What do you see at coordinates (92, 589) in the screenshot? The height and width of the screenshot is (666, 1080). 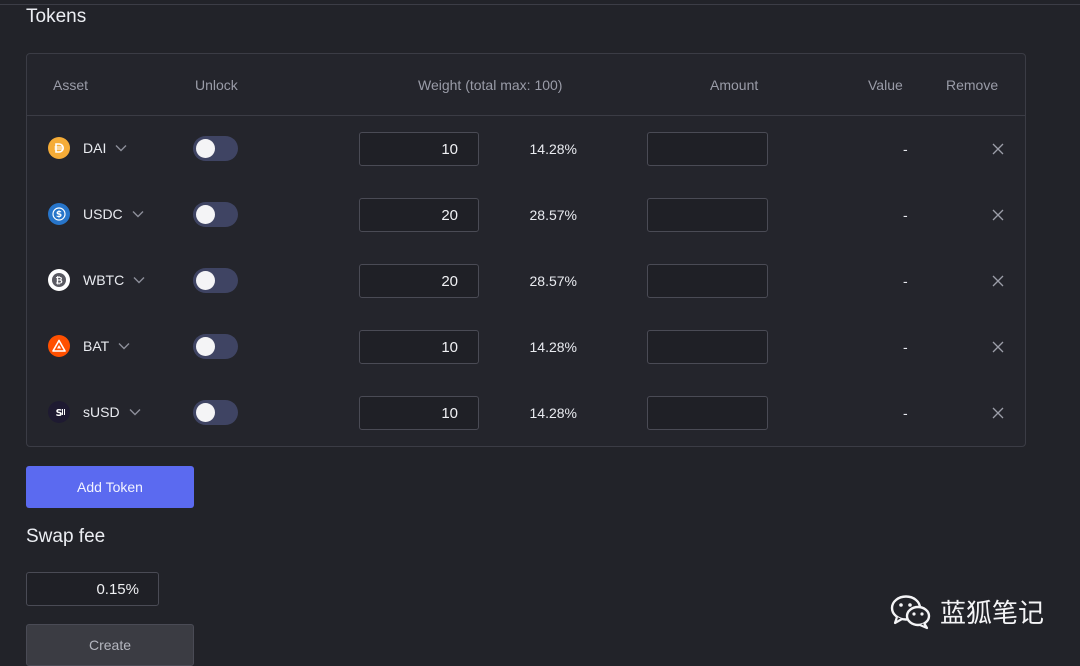 I see `swap-fee-input: 0.15%` at bounding box center [92, 589].